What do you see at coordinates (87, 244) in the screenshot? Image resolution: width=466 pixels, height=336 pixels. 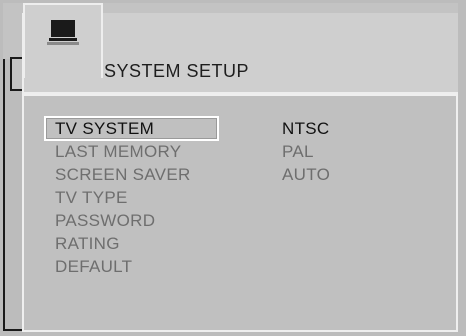 I see `menu-item-rating: RATING` at bounding box center [87, 244].